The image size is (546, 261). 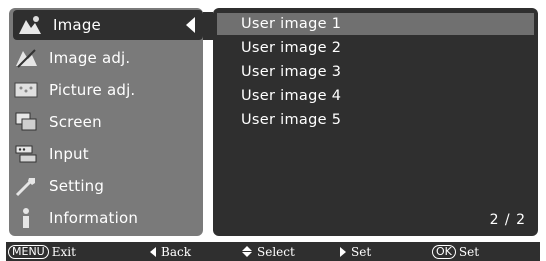 I want to click on input-icon, so click(x=26, y=154).